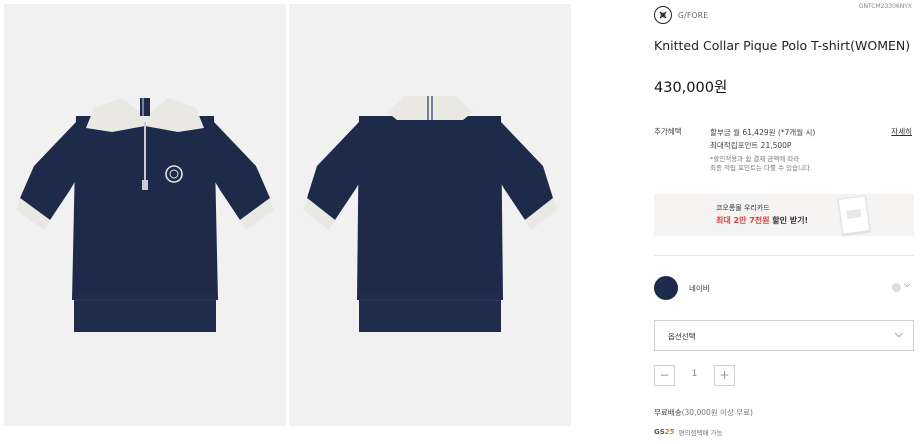  What do you see at coordinates (755, 159) in the screenshot?
I see `benefit-note-line1: *할인적용과 쉼 결제 금액에 따라` at bounding box center [755, 159].